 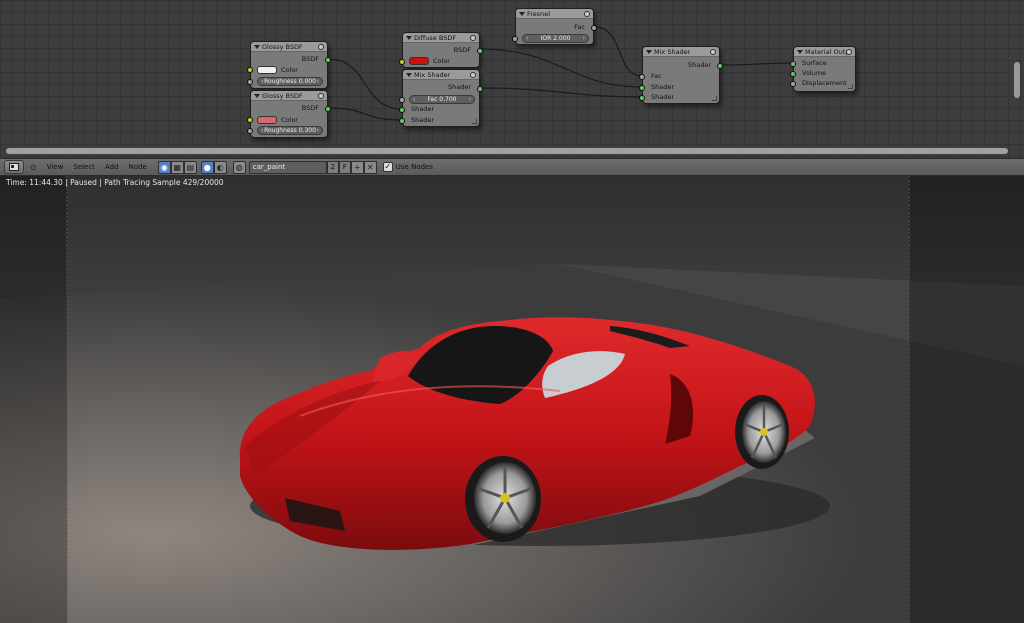 I want to click on editor-type-button, so click(x=14, y=167).